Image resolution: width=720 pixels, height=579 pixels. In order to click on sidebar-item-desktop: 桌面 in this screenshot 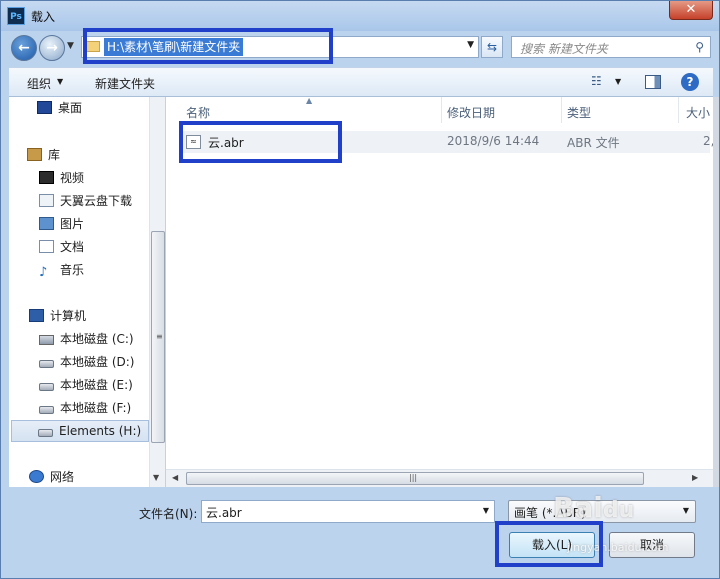, I will do `click(59, 108)`.